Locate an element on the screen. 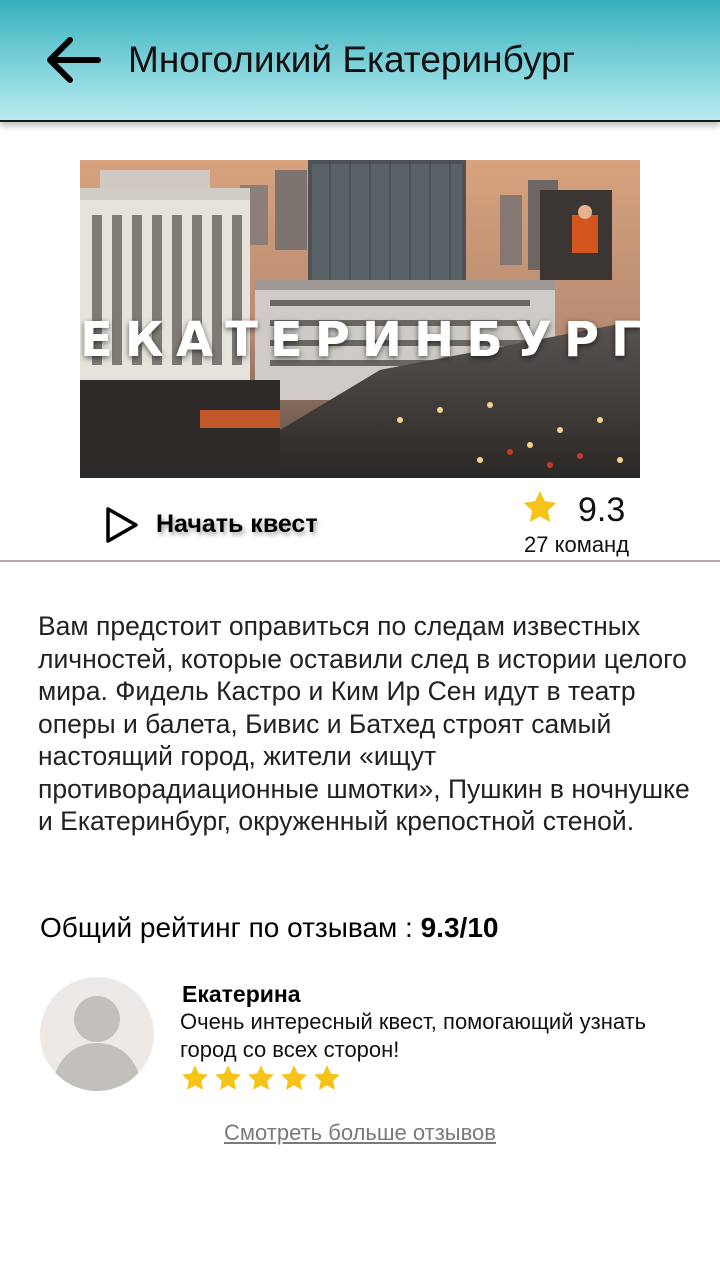  back-button is located at coordinates (73, 60).